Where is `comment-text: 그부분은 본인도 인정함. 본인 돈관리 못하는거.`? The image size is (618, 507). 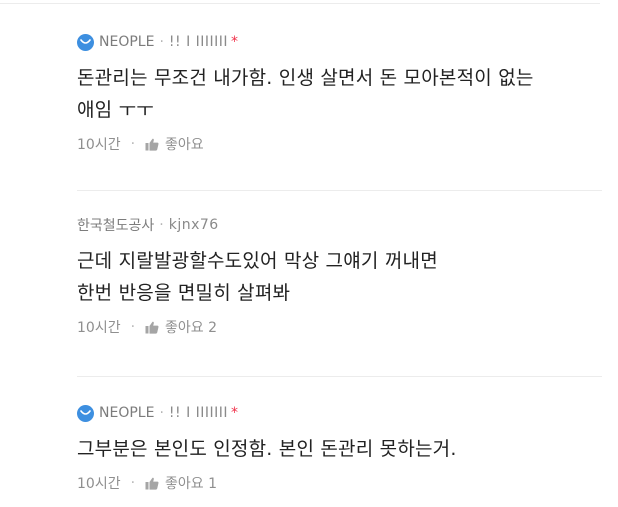
comment-text: 그부분은 본인도 인정함. 본인 돈관리 못하는거. is located at coordinates (339, 449).